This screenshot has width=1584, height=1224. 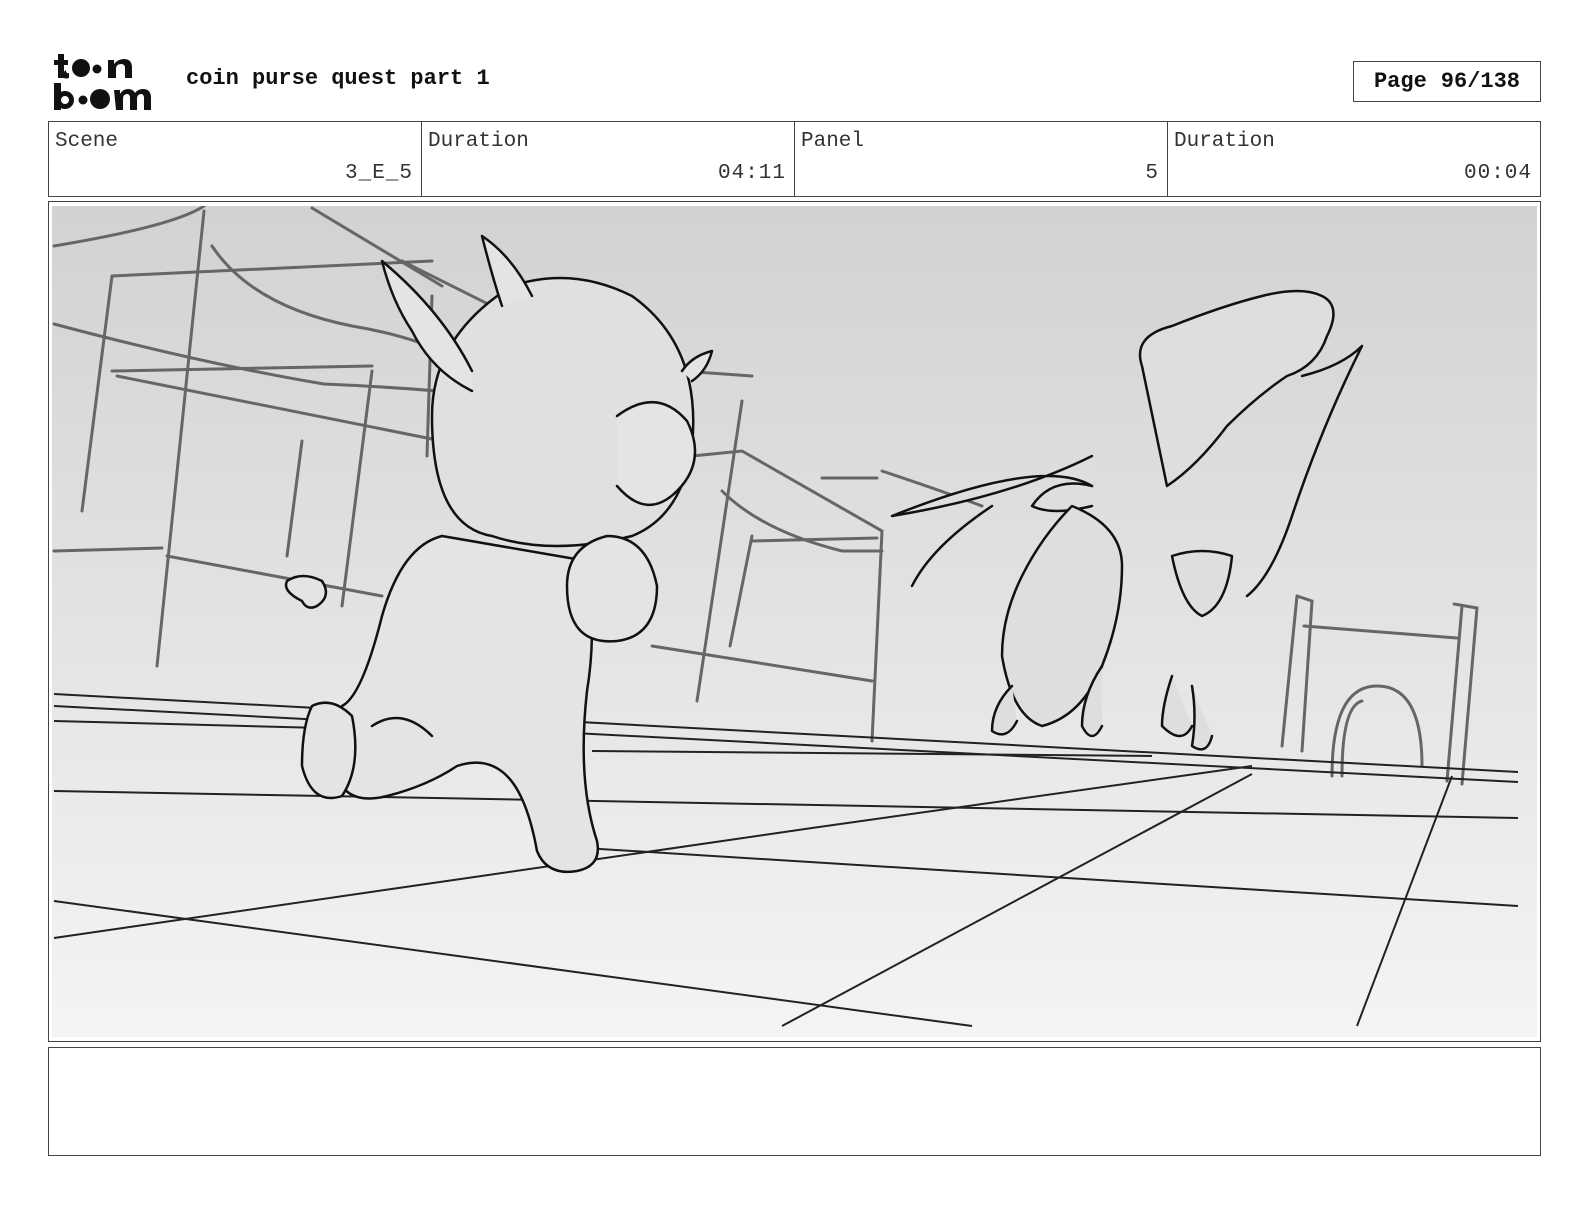 What do you see at coordinates (608, 159) in the screenshot?
I see `scene-duration-cell: Duration 04:11` at bounding box center [608, 159].